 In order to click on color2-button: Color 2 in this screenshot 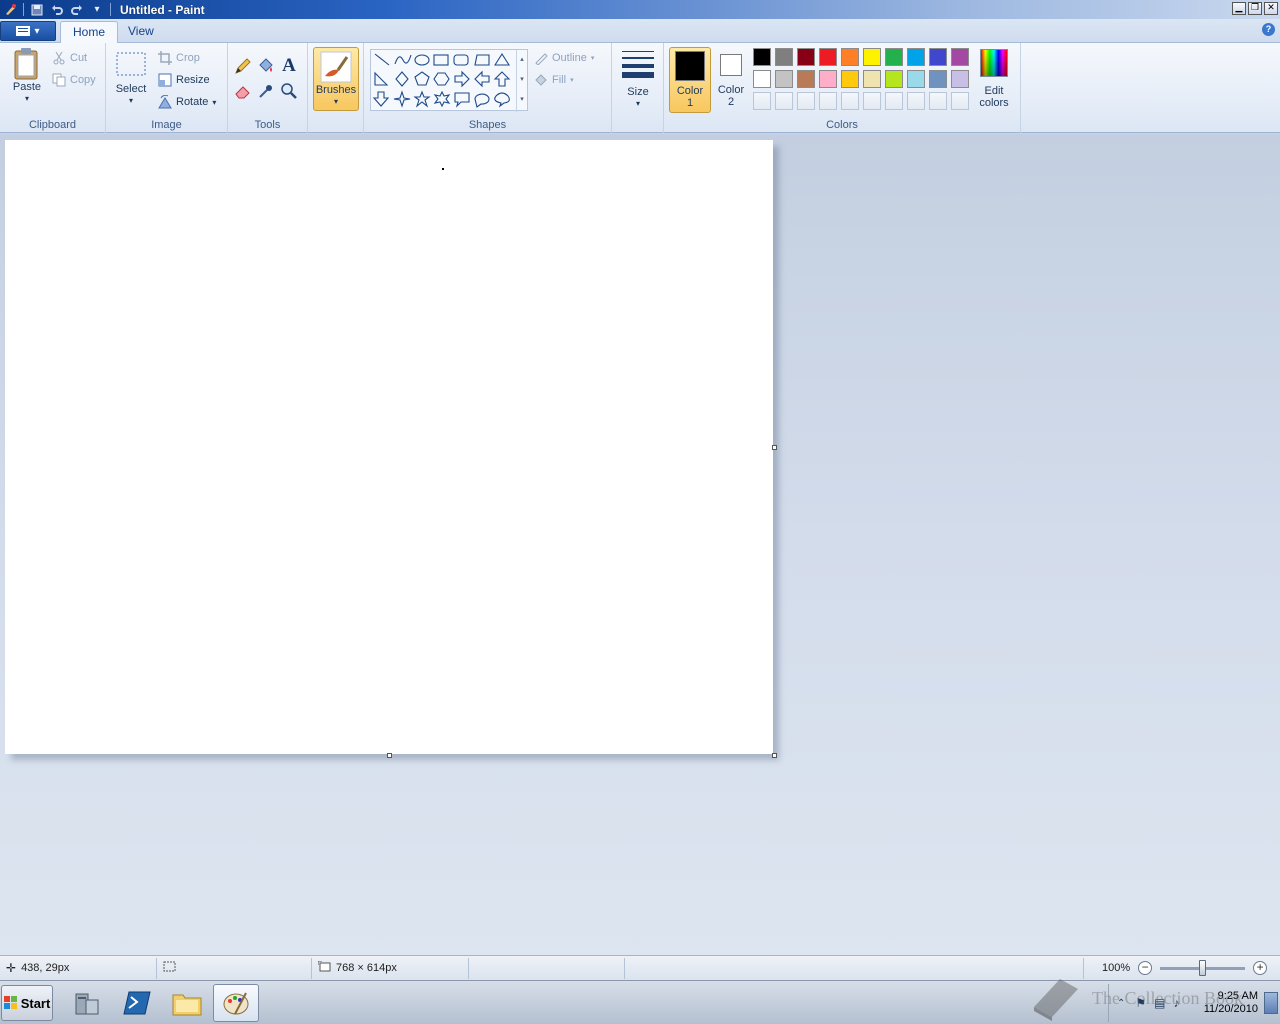, I will do `click(731, 82)`.